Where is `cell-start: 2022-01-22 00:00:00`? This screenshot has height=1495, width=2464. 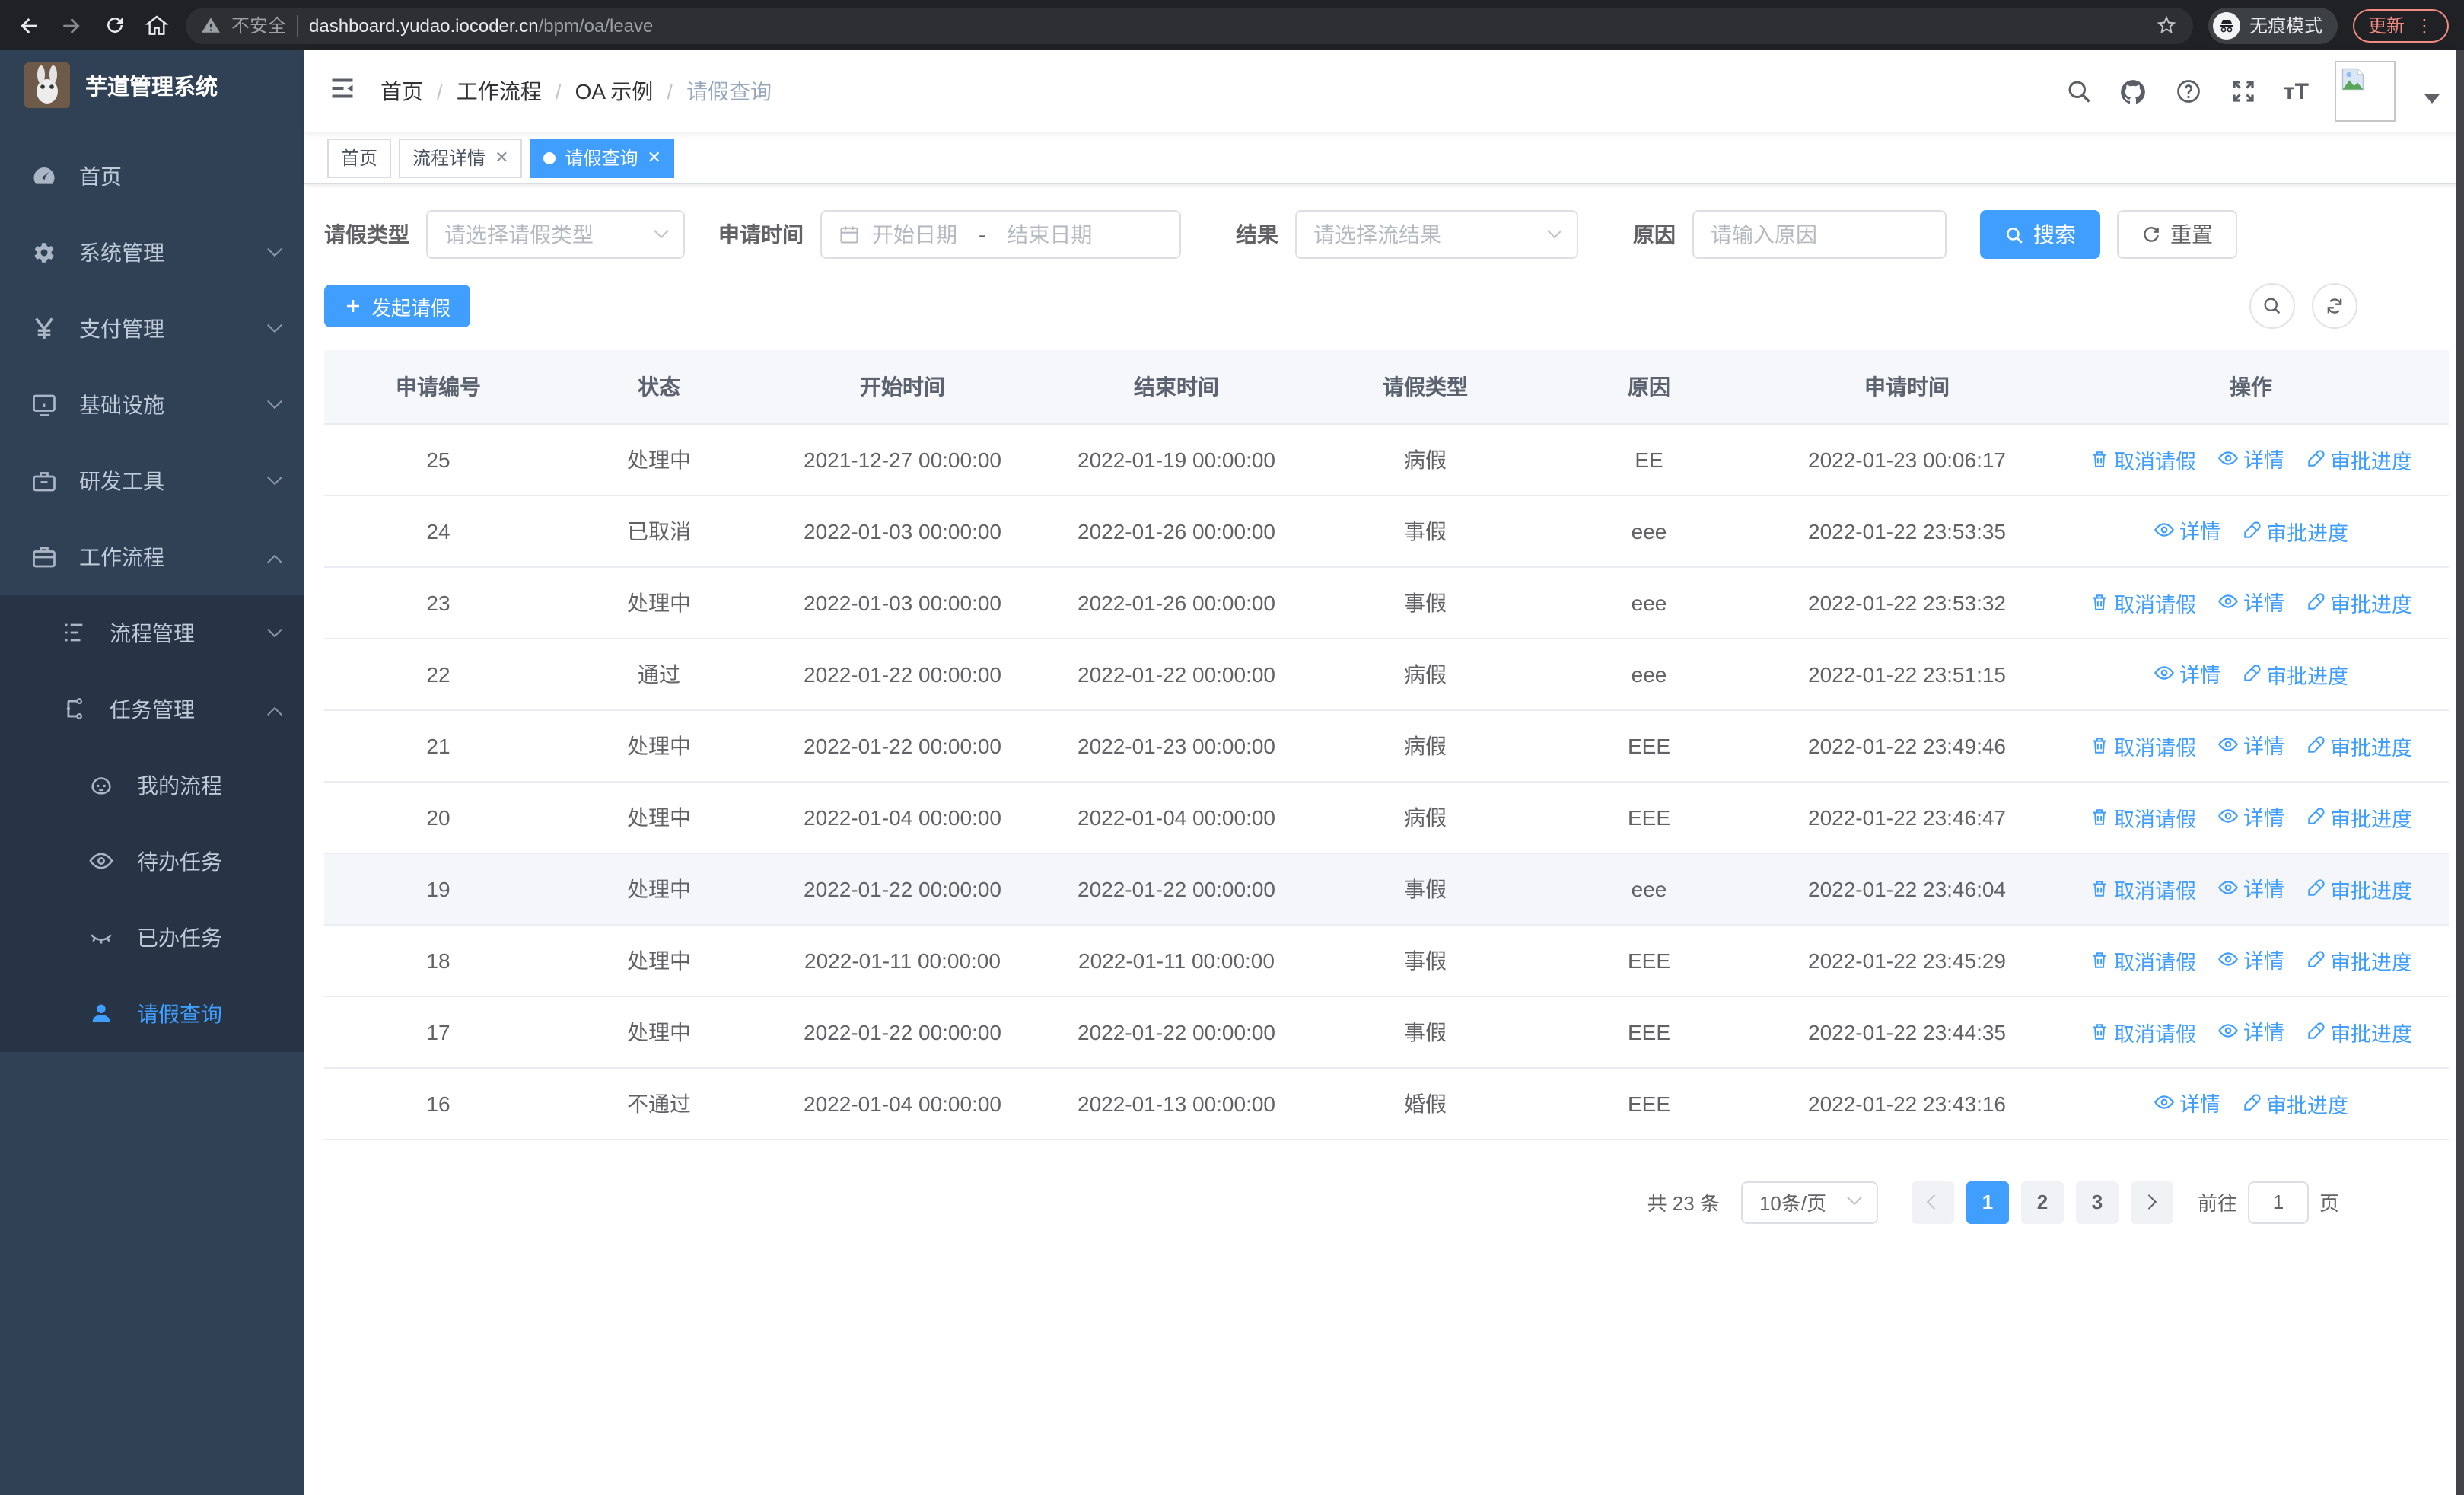
cell-start: 2022-01-22 00:00:00 is located at coordinates (902, 889).